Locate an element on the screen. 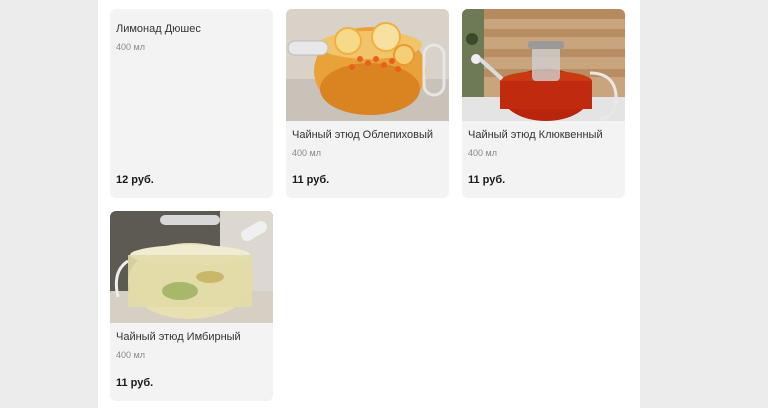  product-card-sea-buckthorn-tea: Чайный этюд Облепиховый 400 мл 11 руб. is located at coordinates (367, 103).